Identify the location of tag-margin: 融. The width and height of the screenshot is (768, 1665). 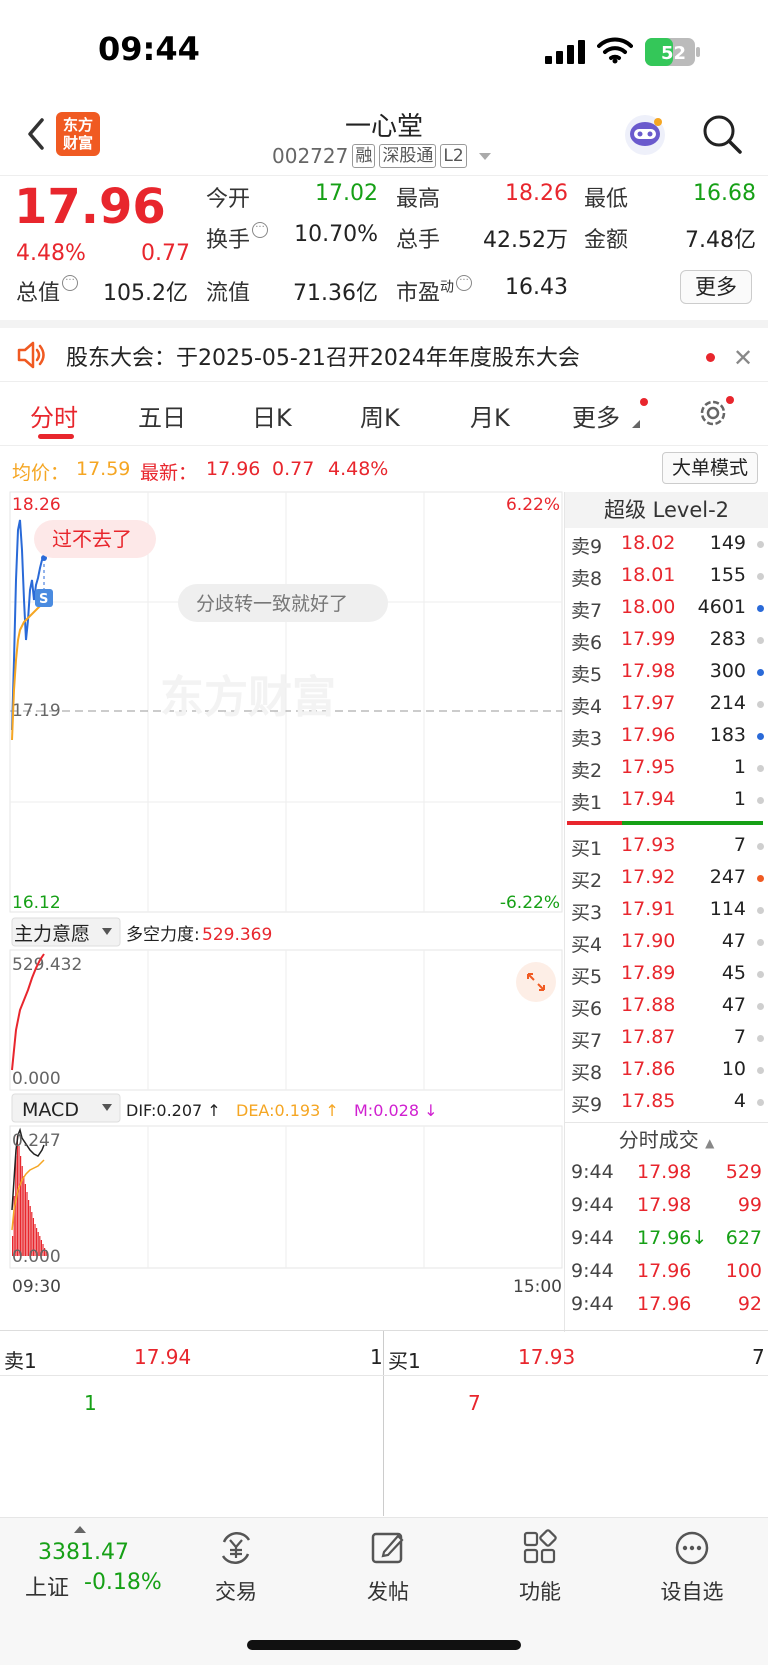
(364, 156).